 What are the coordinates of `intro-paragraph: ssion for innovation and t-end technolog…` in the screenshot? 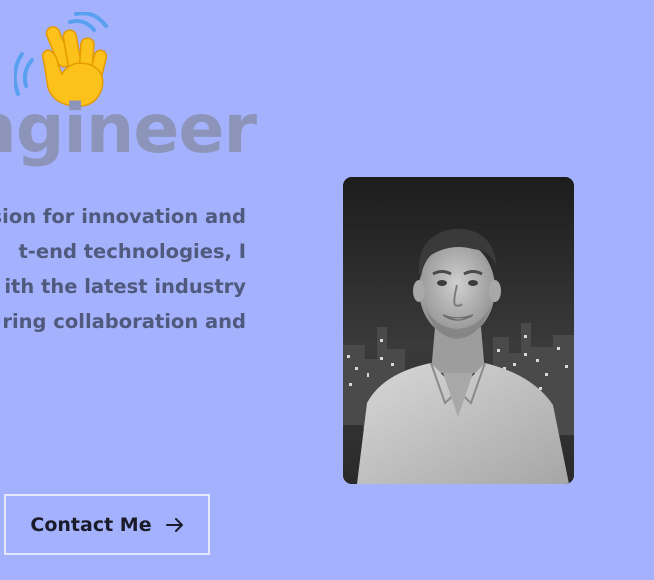 It's located at (123, 269).